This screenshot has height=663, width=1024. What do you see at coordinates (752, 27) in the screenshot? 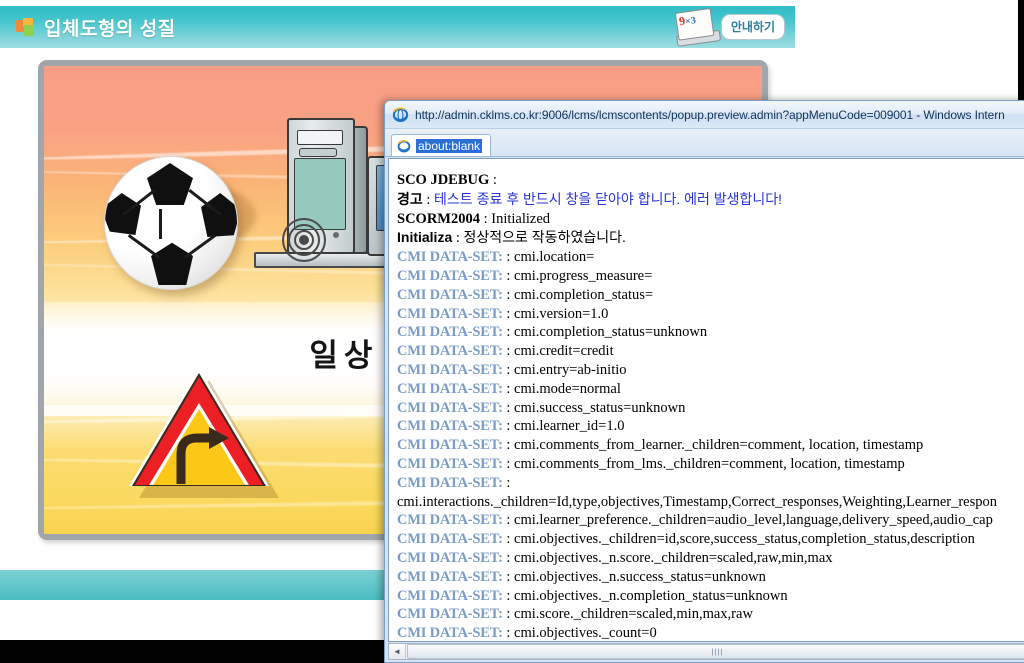
I see `guide-button-label: 안내하기` at bounding box center [752, 27].